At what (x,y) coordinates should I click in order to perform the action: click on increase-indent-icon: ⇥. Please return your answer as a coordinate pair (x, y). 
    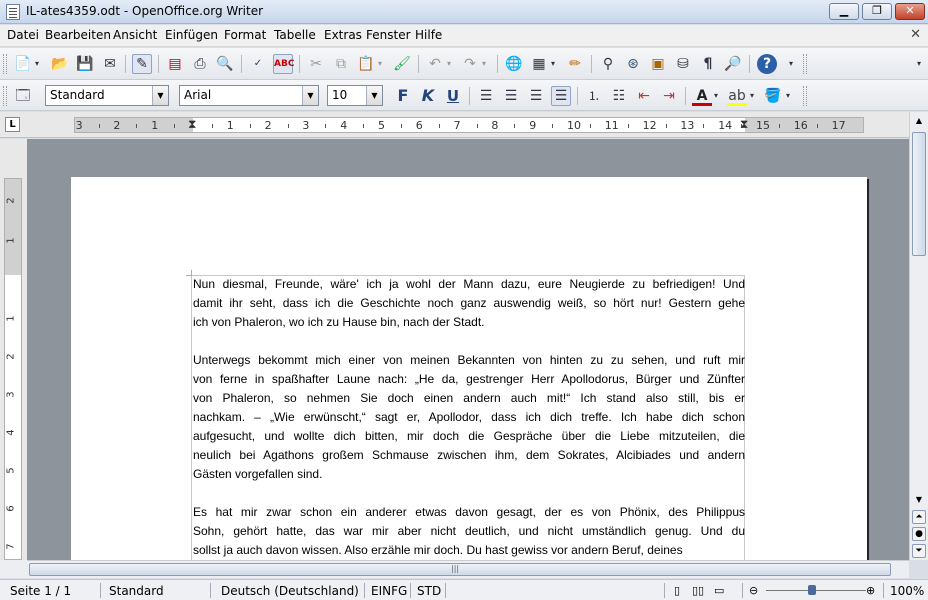
    Looking at the image, I should click on (669, 96).